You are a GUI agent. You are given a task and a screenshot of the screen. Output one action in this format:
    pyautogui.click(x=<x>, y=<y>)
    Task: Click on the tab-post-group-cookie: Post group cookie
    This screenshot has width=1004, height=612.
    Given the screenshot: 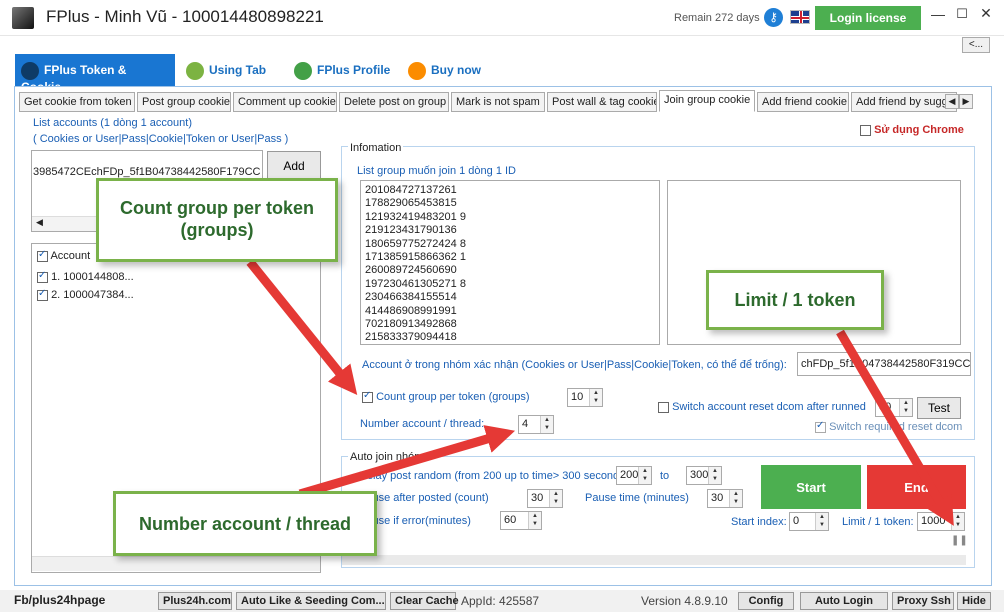 What is the action you would take?
    pyautogui.click(x=184, y=102)
    